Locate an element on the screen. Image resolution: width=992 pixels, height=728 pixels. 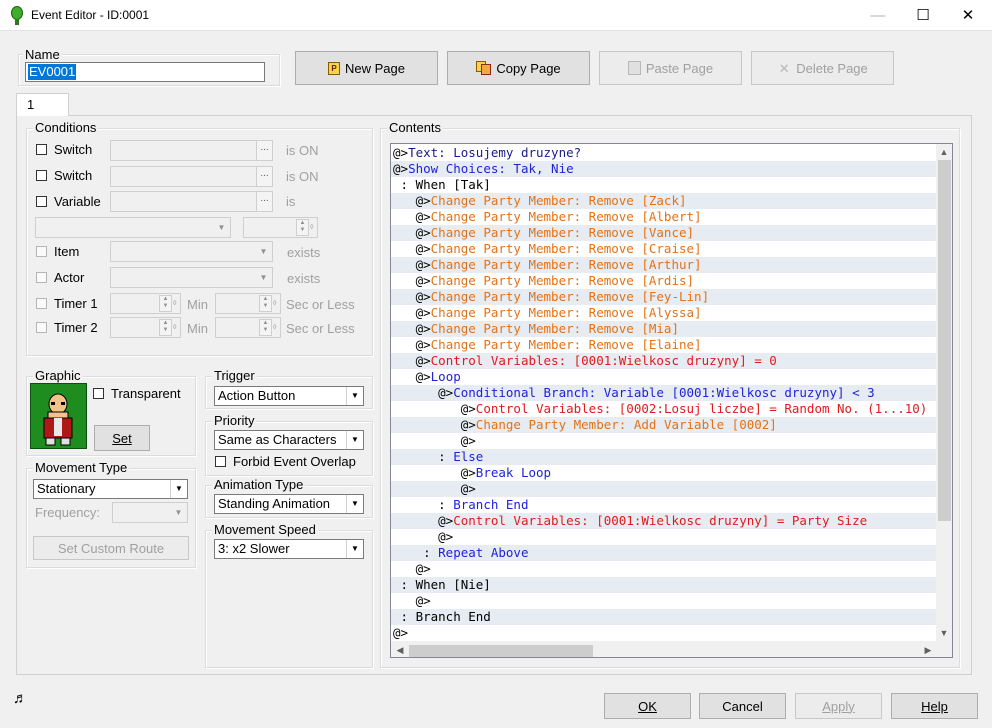
trigger-dropdown: Action Button ▼ is located at coordinates (289, 396).